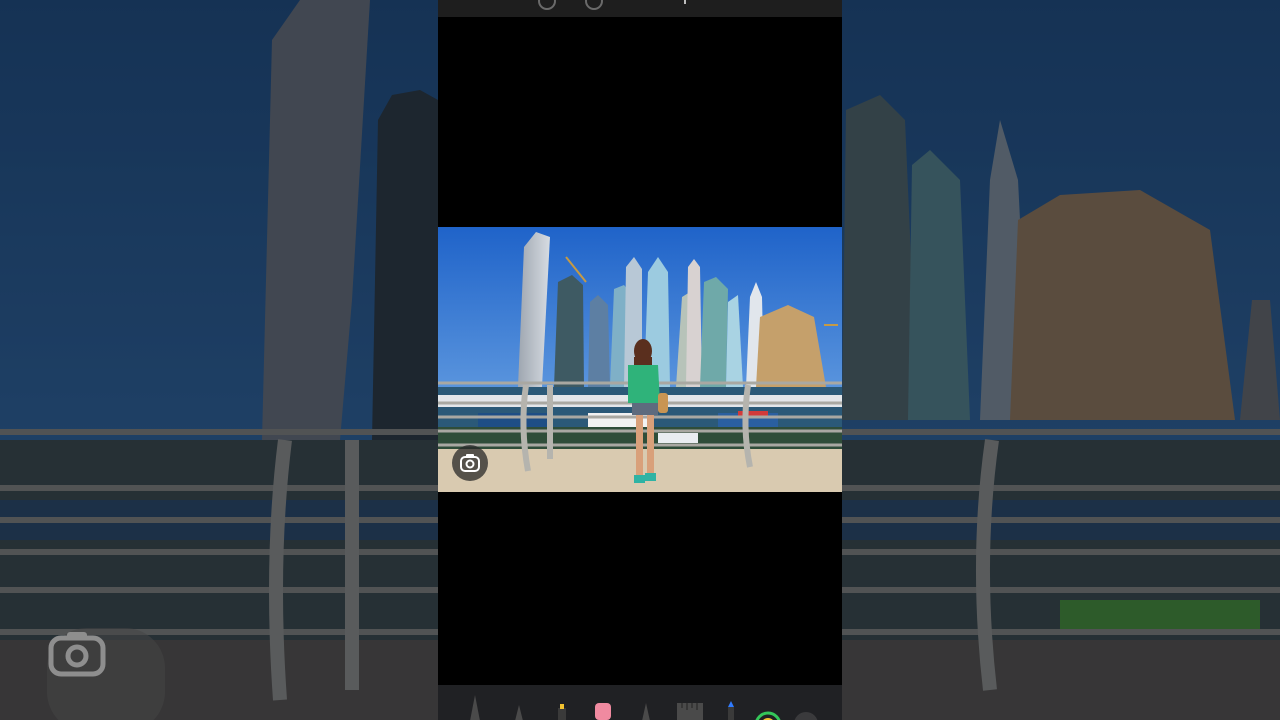  Describe the element at coordinates (106, 674) in the screenshot. I see `background-lens-icon` at that location.